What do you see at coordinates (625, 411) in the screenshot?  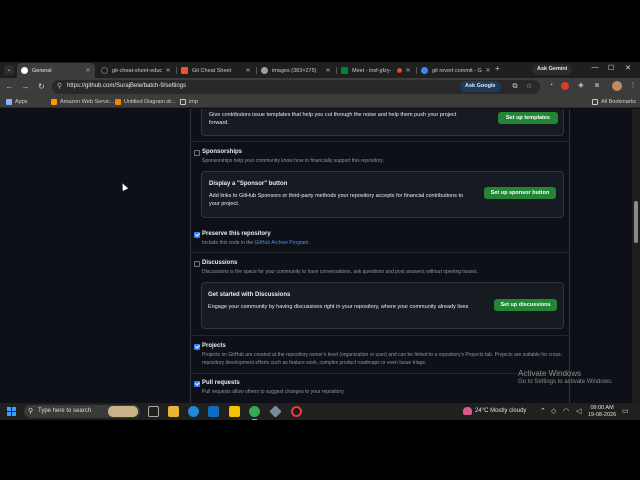 I see `notifications-icon: ▭` at bounding box center [625, 411].